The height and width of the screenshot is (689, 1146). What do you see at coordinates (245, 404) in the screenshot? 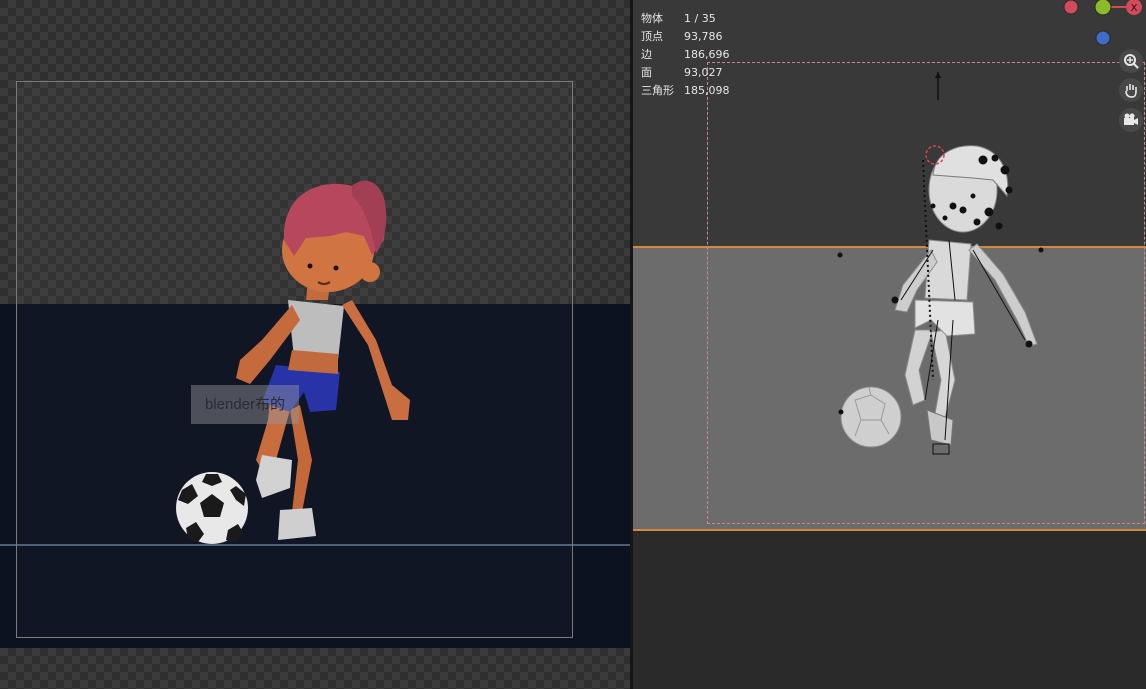
I see `watermark-label: blender布的` at bounding box center [245, 404].